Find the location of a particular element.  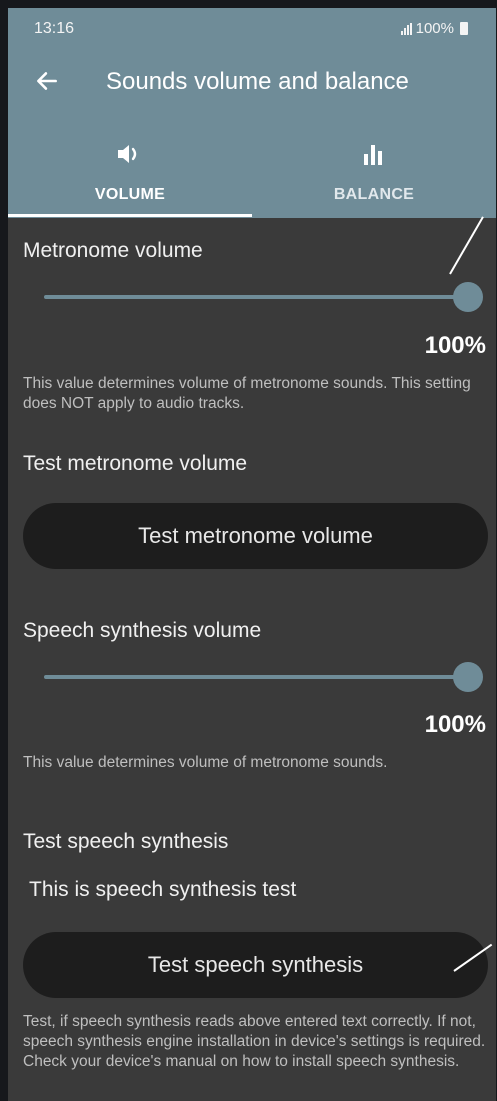

tab-volume: VOLUME is located at coordinates (130, 176).